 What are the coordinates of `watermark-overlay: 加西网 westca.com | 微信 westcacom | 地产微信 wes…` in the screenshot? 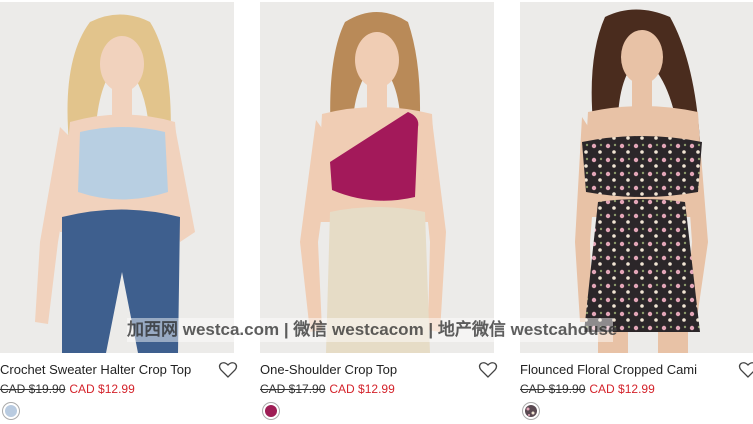 It's located at (372, 330).